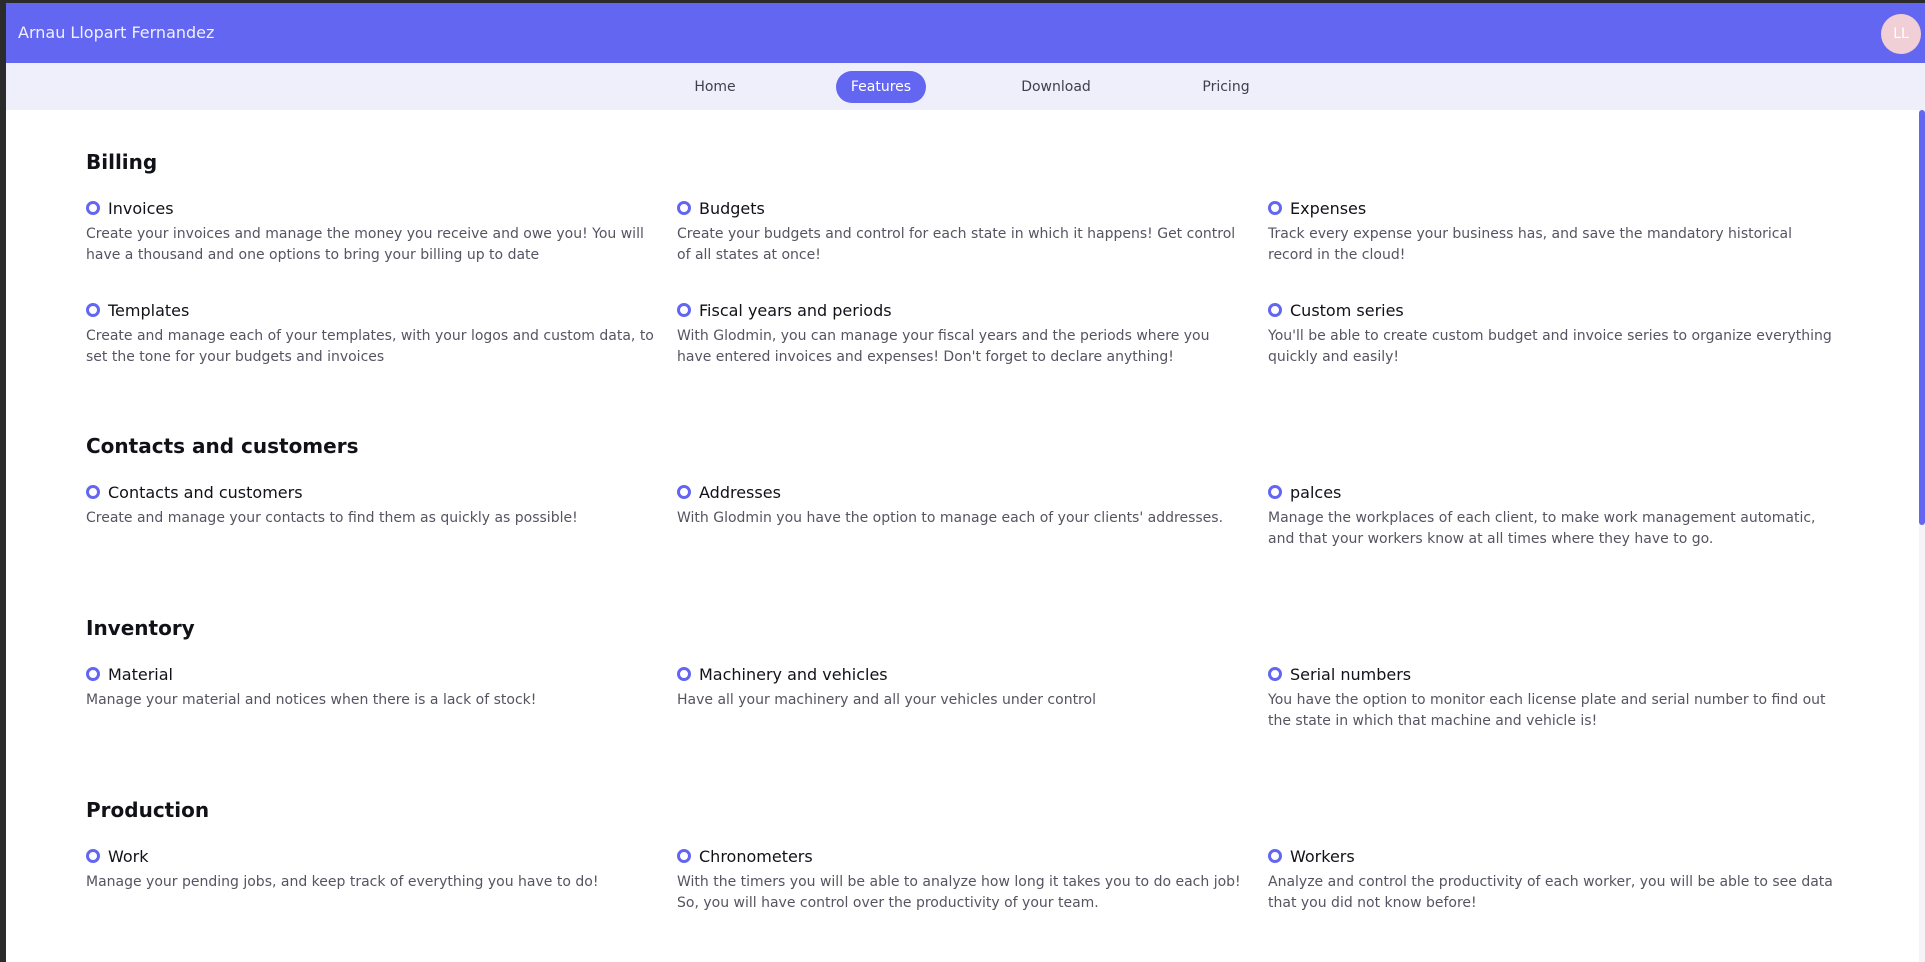 The height and width of the screenshot is (962, 1925). What do you see at coordinates (1328, 208) in the screenshot?
I see `feature-title: Expenses` at bounding box center [1328, 208].